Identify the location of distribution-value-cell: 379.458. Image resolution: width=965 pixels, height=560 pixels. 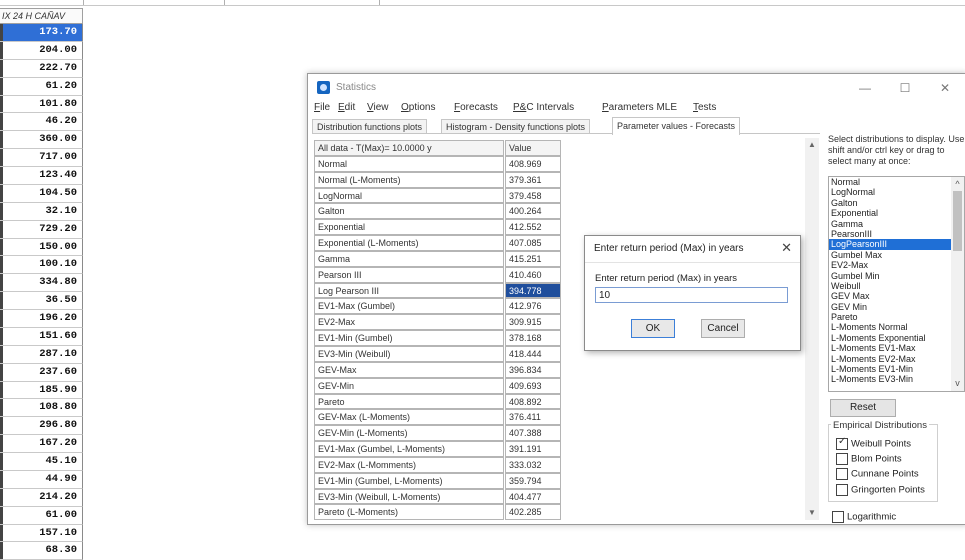
(533, 195).